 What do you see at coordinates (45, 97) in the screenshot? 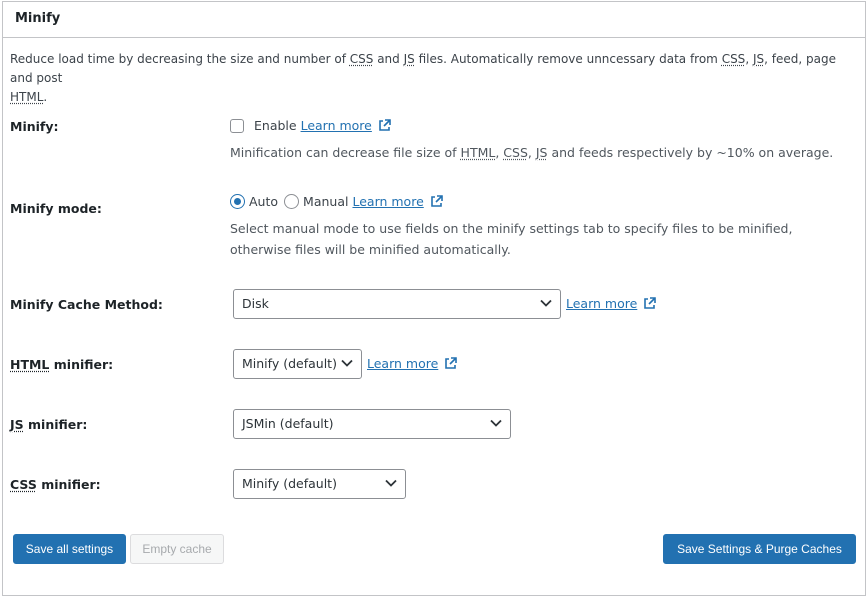
I see `intro-text-part: .` at bounding box center [45, 97].